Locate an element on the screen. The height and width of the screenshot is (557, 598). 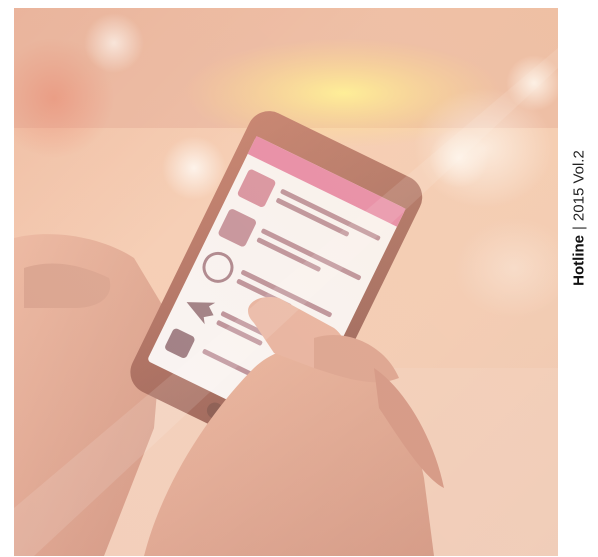
issue-label: 2015 Vol.2 is located at coordinates (579, 186).